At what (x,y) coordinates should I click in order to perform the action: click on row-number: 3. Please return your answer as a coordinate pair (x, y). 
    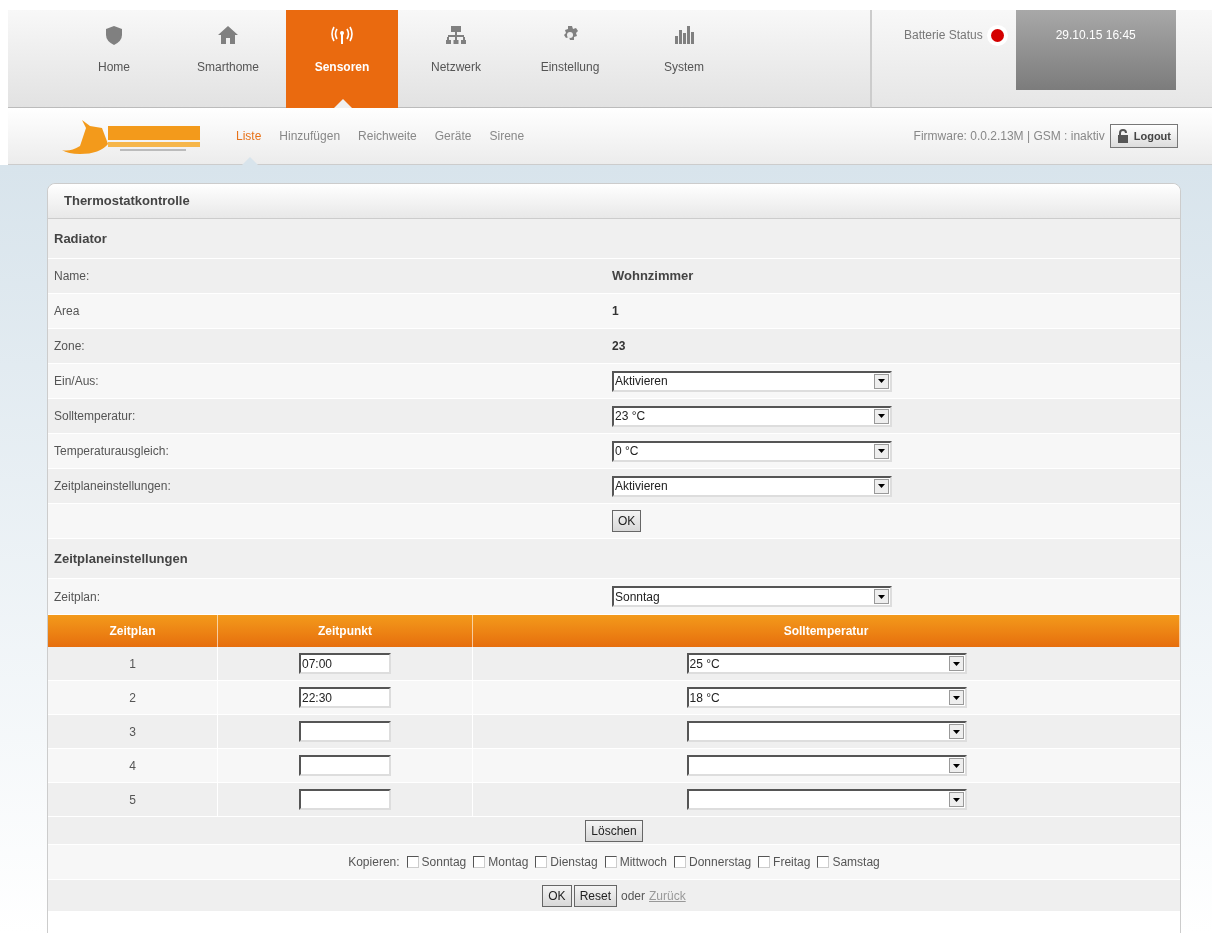
    Looking at the image, I should click on (132, 732).